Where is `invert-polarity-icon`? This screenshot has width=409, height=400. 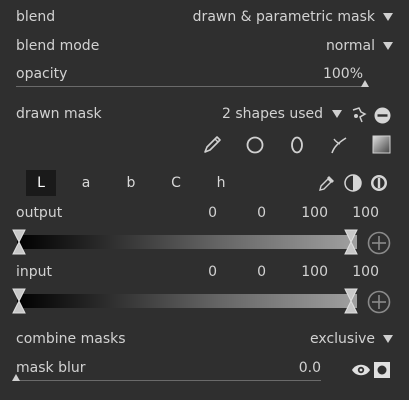 invert-polarity-icon is located at coordinates (353, 185).